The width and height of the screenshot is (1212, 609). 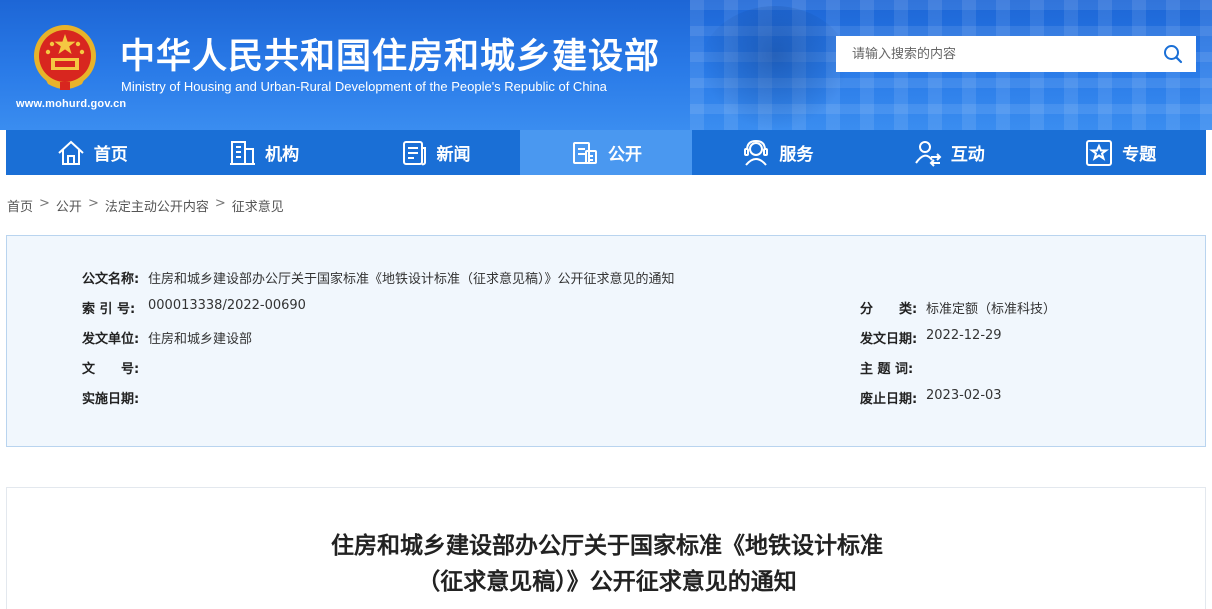 I want to click on search-box, so click(x=1016, y=54).